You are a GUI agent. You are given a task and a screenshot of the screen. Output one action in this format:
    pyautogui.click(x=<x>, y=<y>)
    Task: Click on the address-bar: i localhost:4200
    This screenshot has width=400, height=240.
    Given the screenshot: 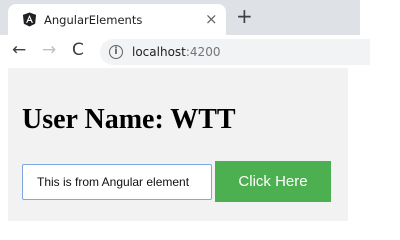 What is the action you would take?
    pyautogui.click(x=235, y=52)
    